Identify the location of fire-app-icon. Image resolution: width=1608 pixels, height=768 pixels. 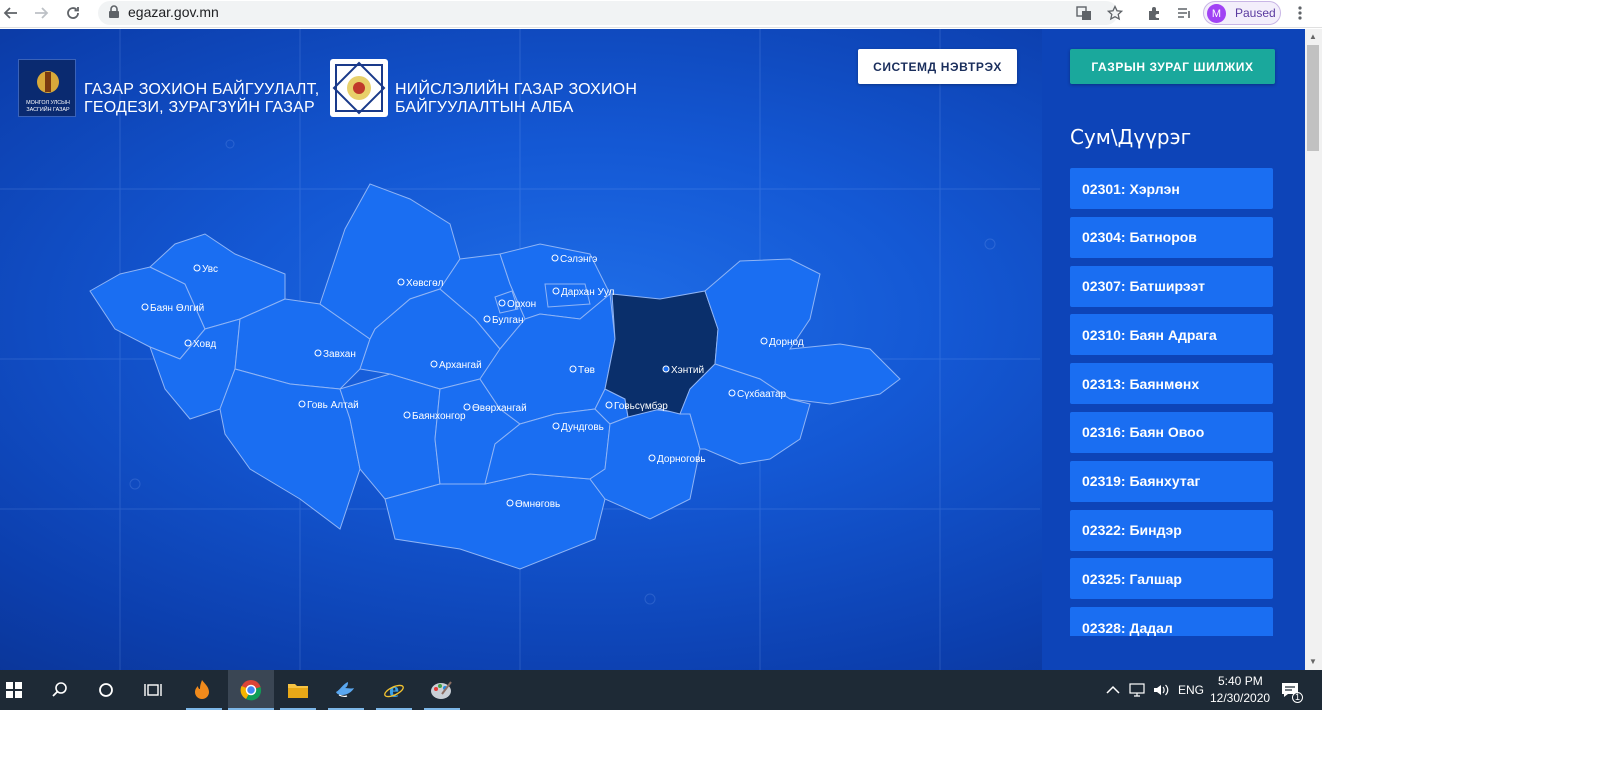
(202, 690).